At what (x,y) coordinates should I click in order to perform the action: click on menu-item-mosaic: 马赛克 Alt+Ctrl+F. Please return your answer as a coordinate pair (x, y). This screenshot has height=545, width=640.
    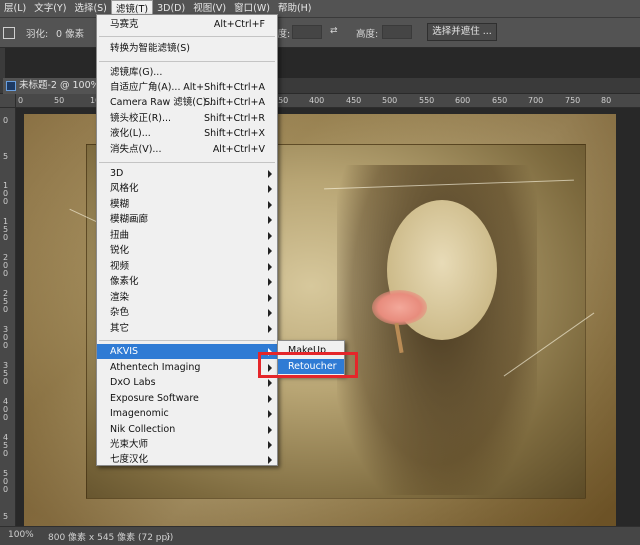
    Looking at the image, I should click on (187, 24).